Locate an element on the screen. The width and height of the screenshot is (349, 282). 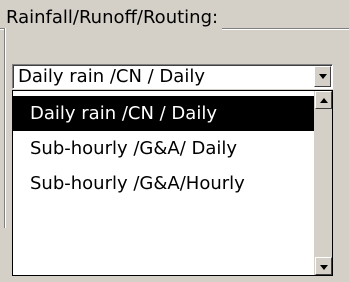
dropdown-scrollbar is located at coordinates (323, 183).